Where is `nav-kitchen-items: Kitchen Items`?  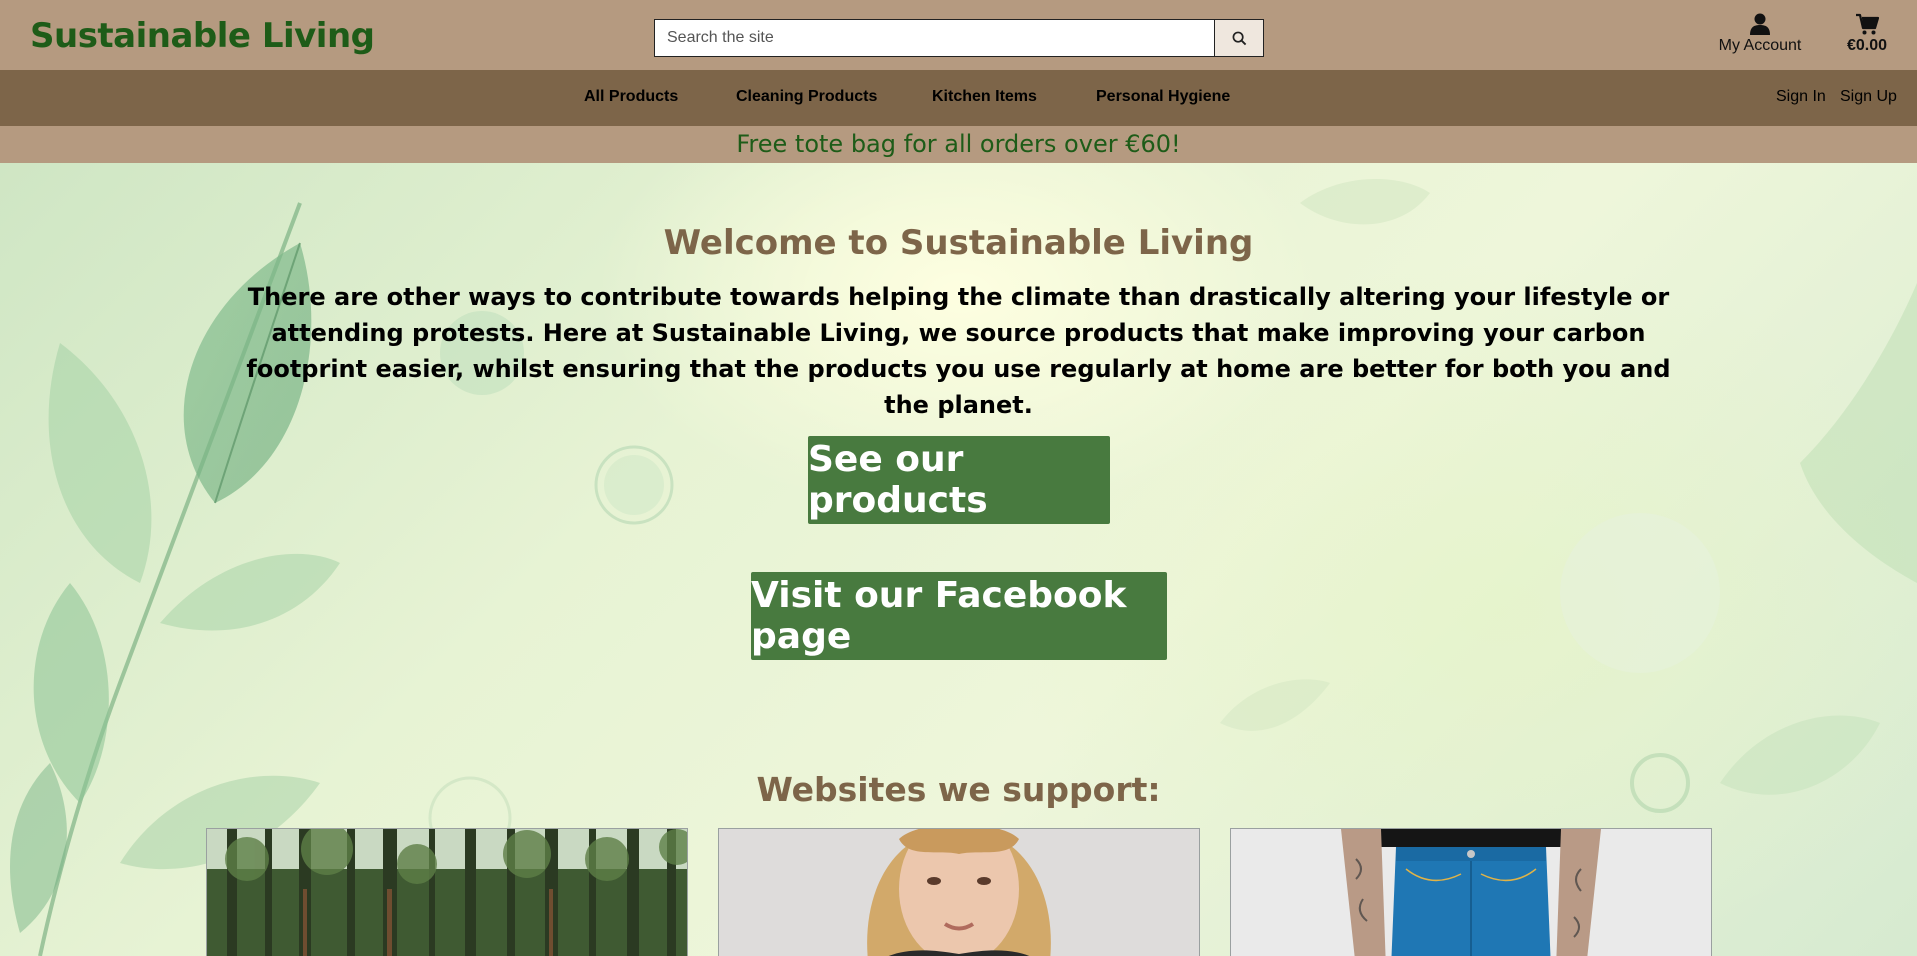
nav-kitchen-items: Kitchen Items is located at coordinates (984, 97).